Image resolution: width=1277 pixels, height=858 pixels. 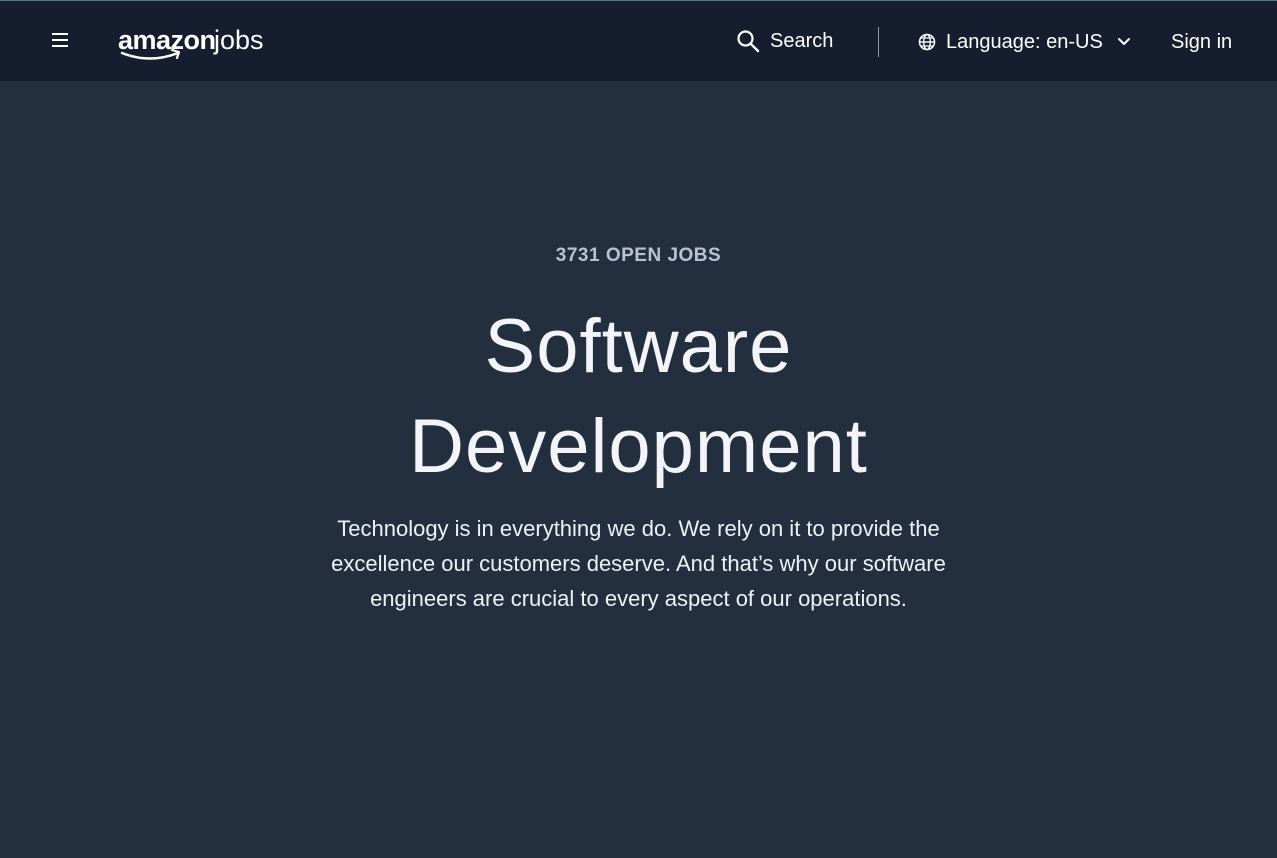 What do you see at coordinates (239, 40) in the screenshot?
I see `logo-jobs-text: jobs` at bounding box center [239, 40].